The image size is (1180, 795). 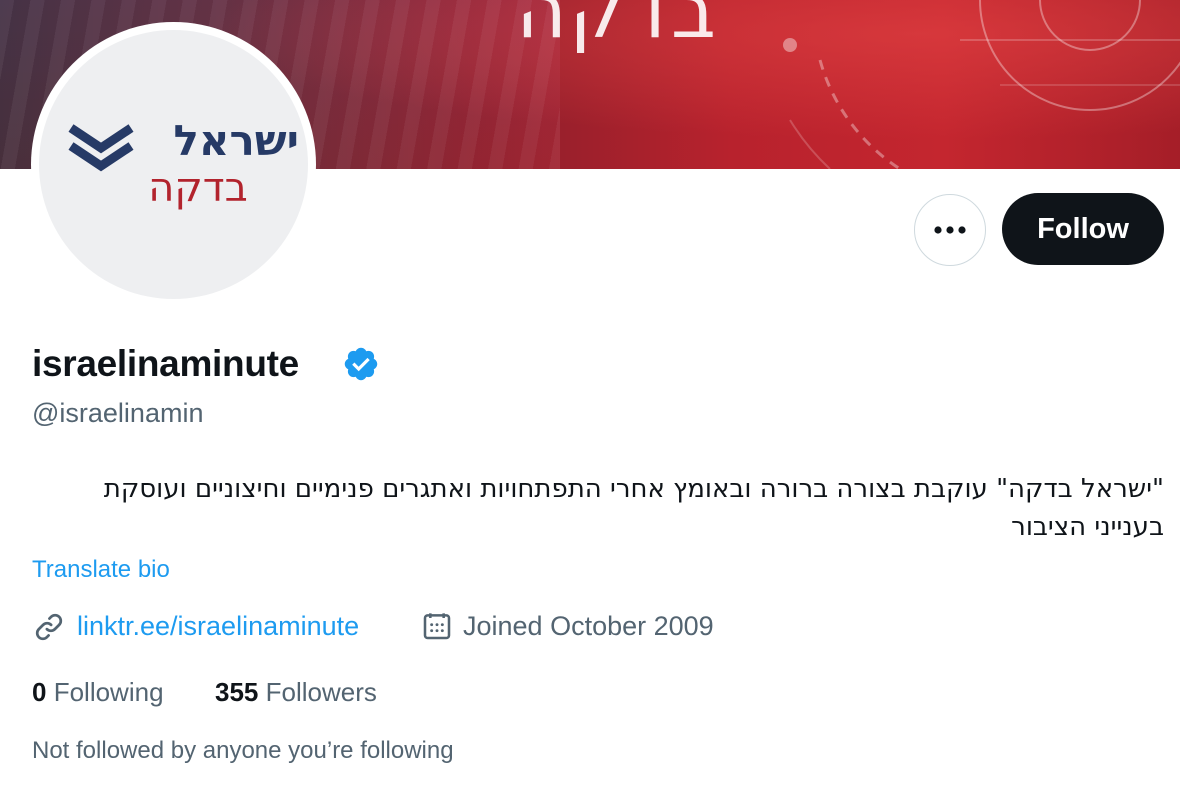 I want to click on avatar: ישראל בדקה, so click(x=173, y=164).